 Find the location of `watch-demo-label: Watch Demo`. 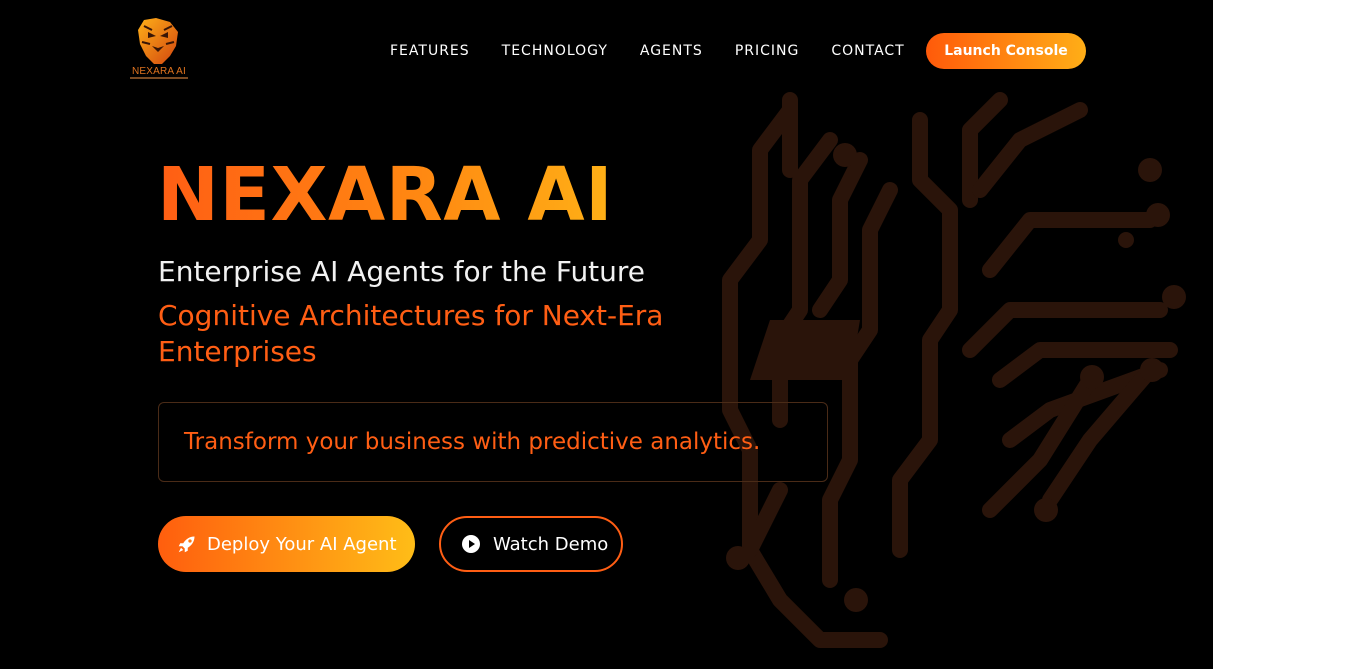

watch-demo-label: Watch Demo is located at coordinates (551, 544).